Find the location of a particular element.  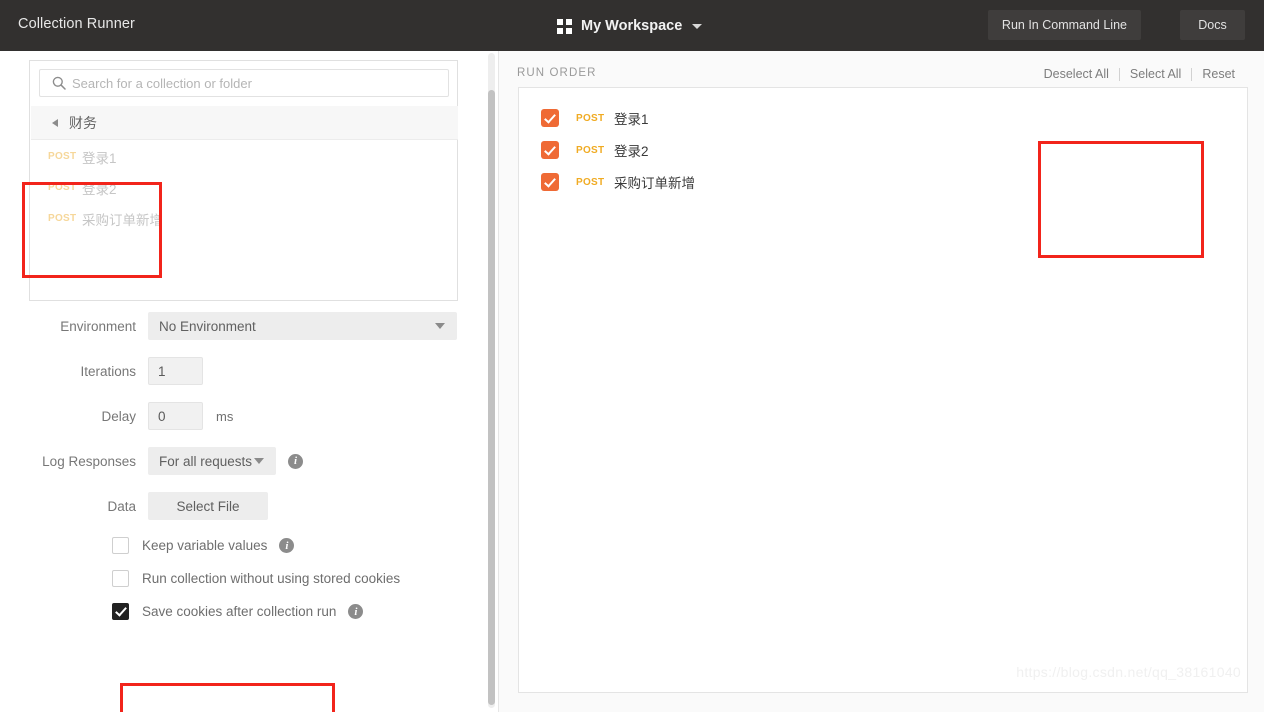

workspace-label: My Workspace is located at coordinates (632, 26).